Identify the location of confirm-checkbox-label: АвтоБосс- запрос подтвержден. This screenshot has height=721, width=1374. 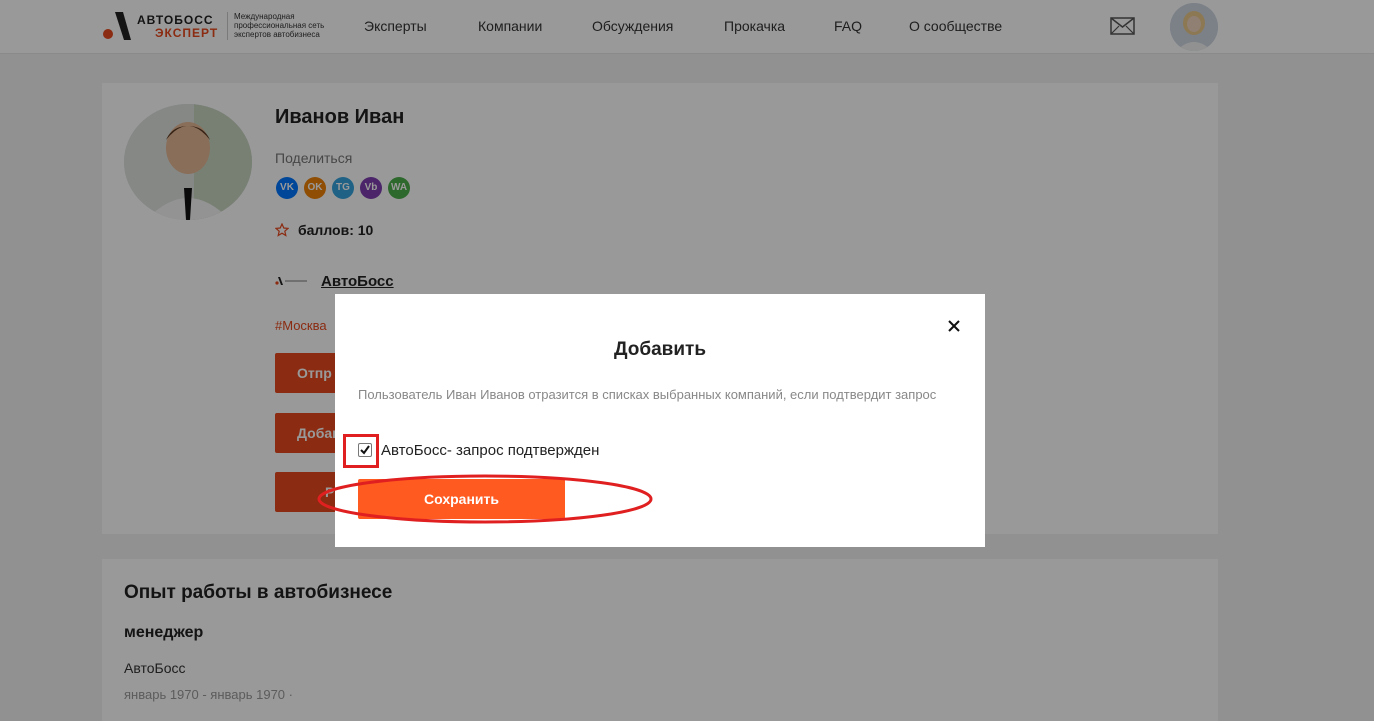
(490, 450).